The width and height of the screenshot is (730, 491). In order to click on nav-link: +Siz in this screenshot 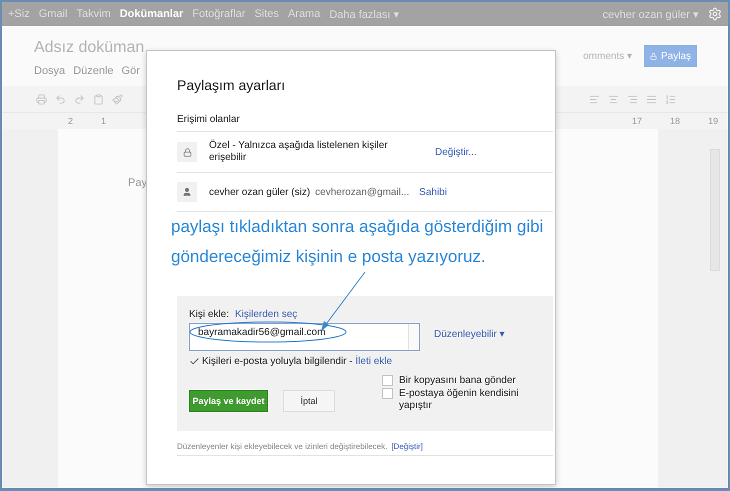, I will do `click(19, 14)`.